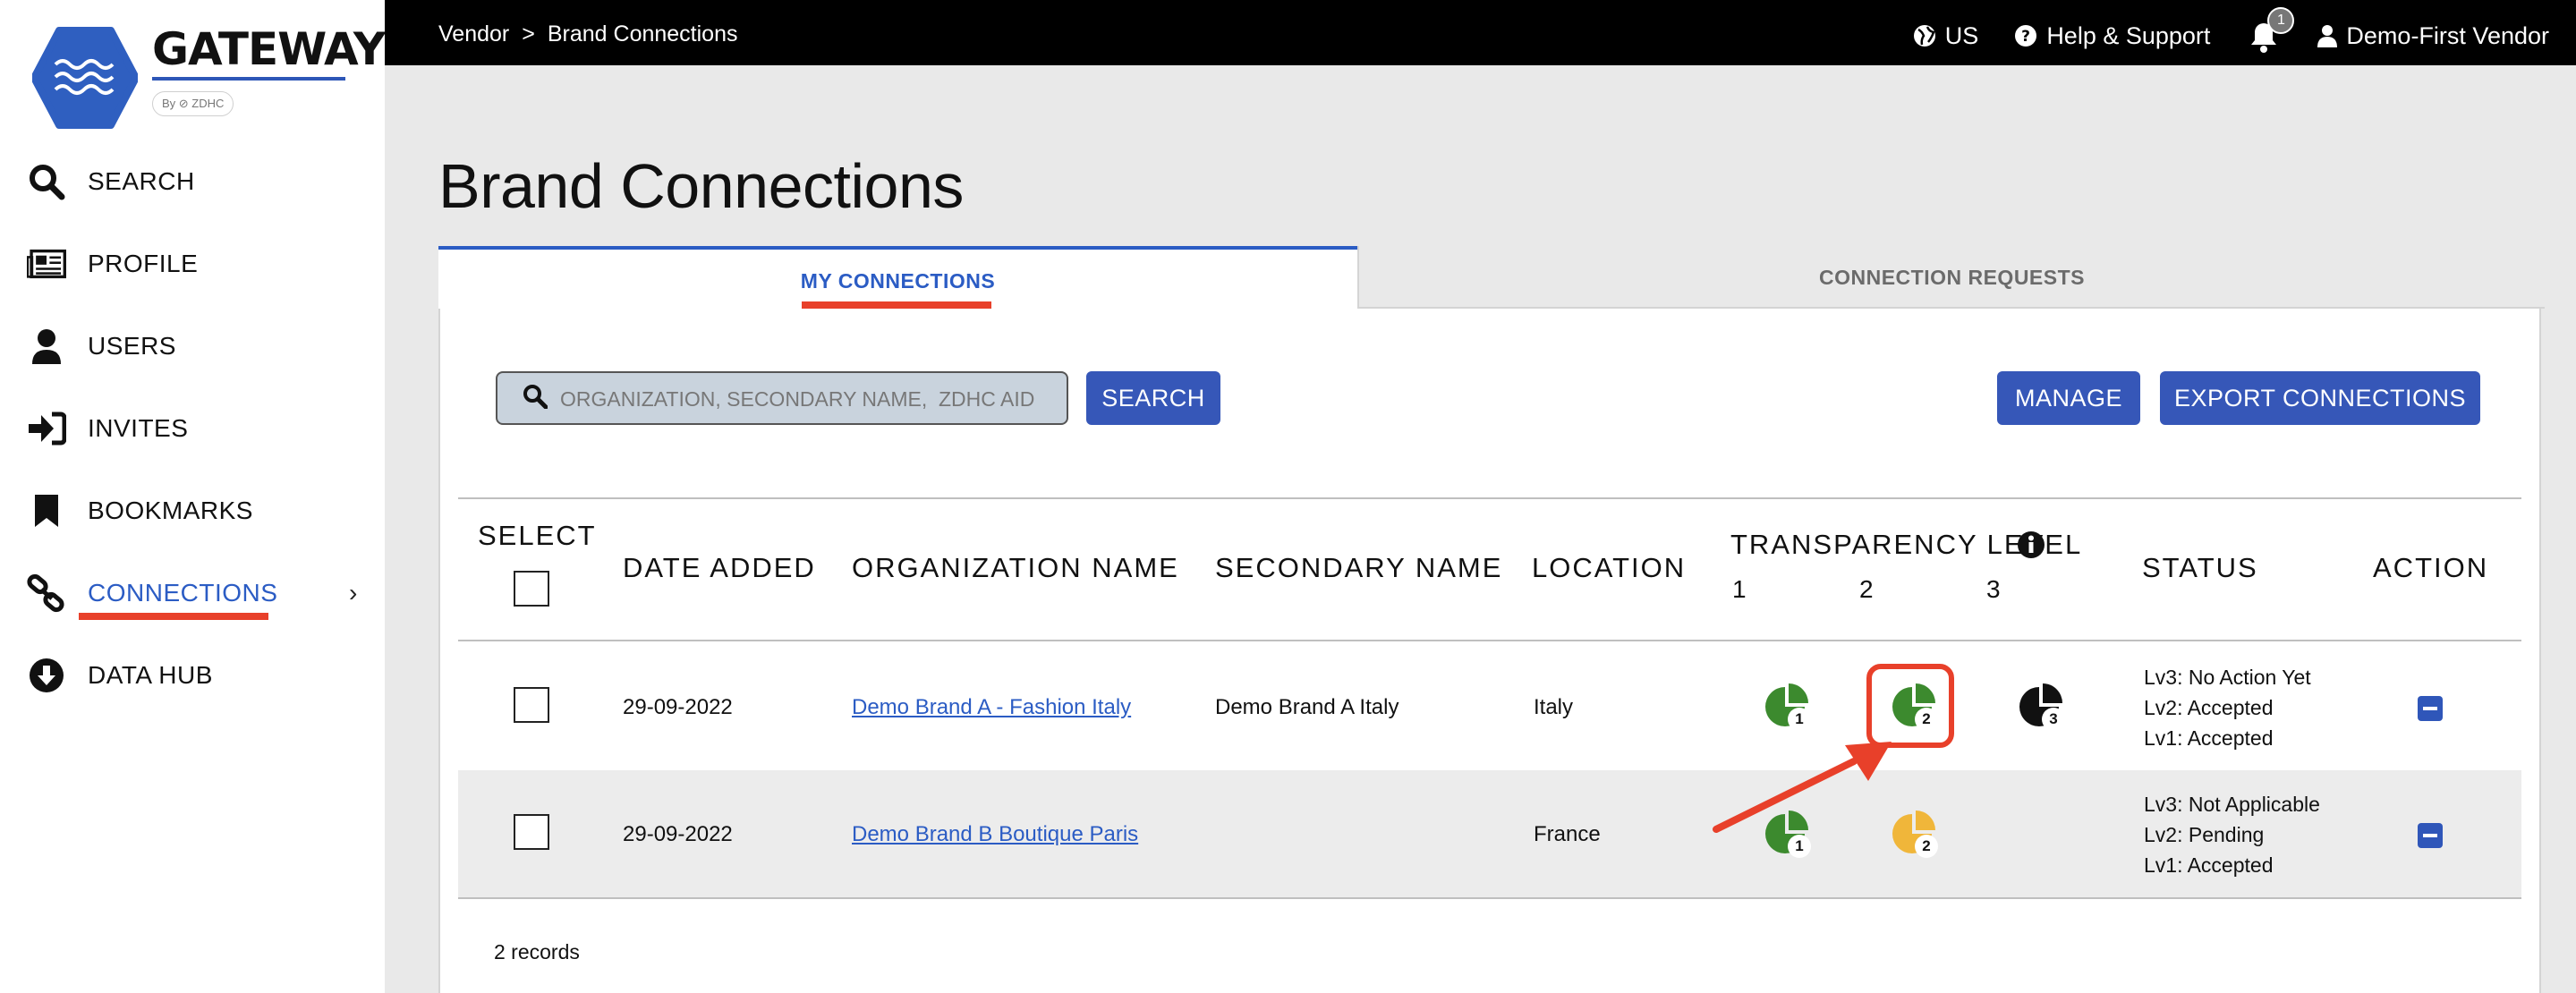  I want to click on breadcrumb-current: Brand Connections, so click(642, 34).